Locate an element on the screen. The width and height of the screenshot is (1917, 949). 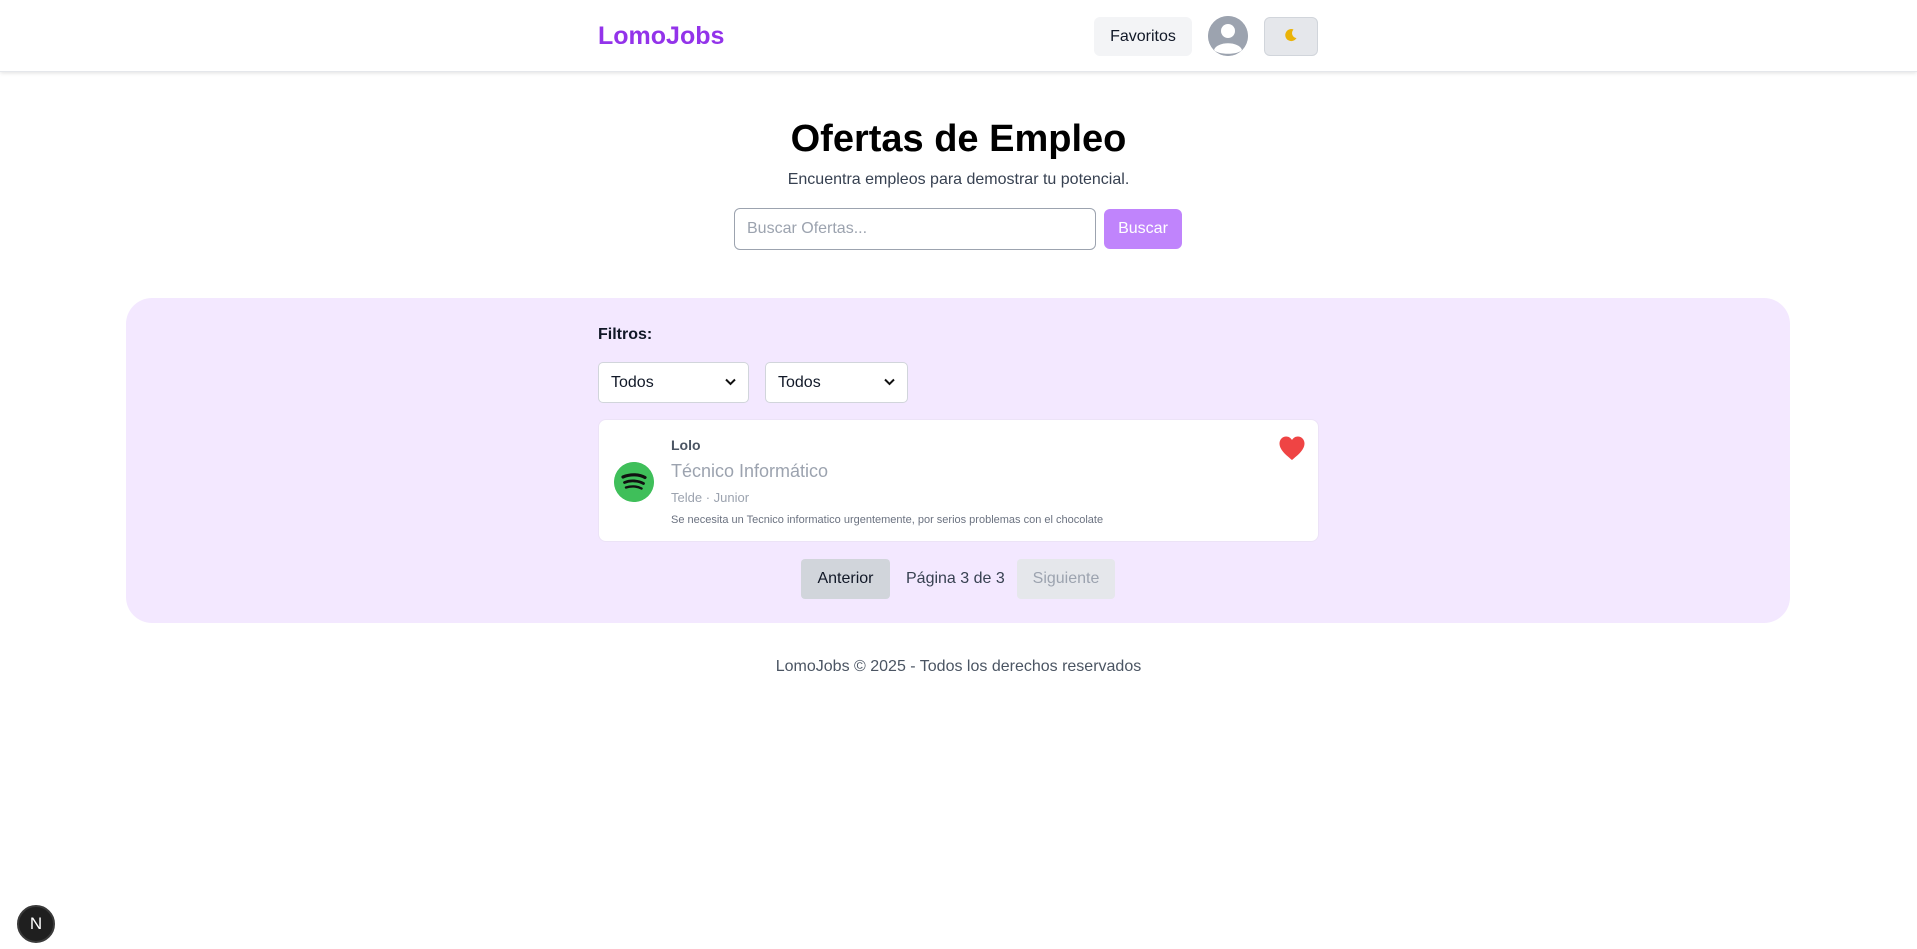
moon-icon is located at coordinates (1291, 36).